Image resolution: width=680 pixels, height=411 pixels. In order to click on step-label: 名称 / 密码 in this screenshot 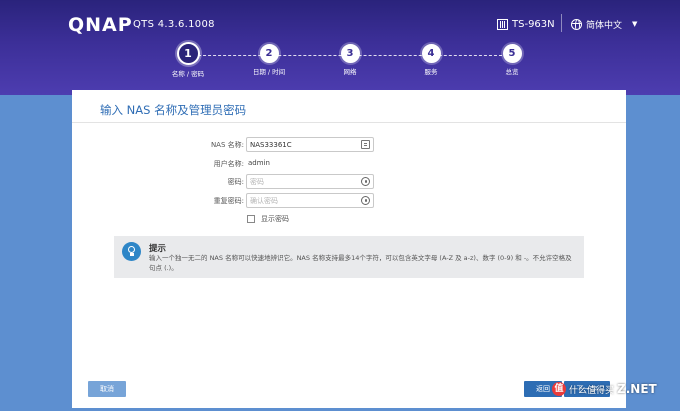, I will do `click(188, 74)`.